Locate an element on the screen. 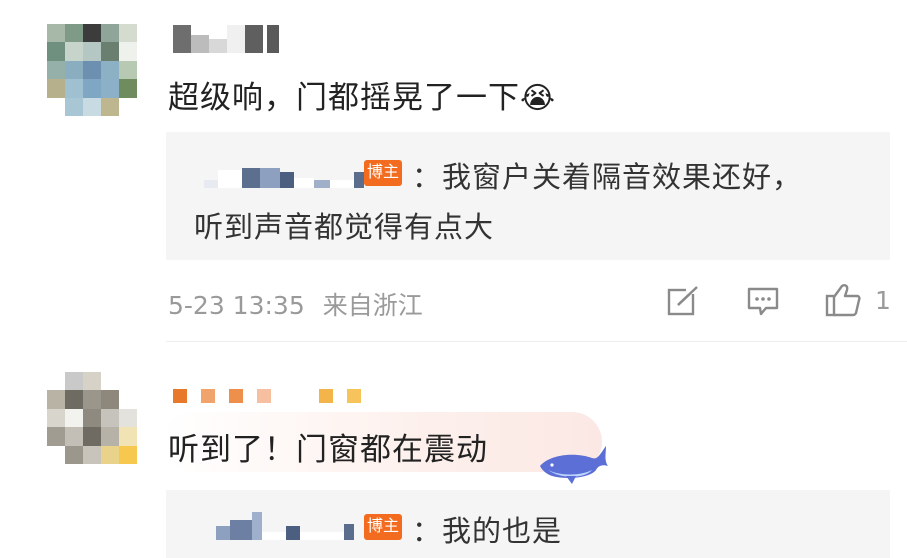  like-icon is located at coordinates (843, 300).